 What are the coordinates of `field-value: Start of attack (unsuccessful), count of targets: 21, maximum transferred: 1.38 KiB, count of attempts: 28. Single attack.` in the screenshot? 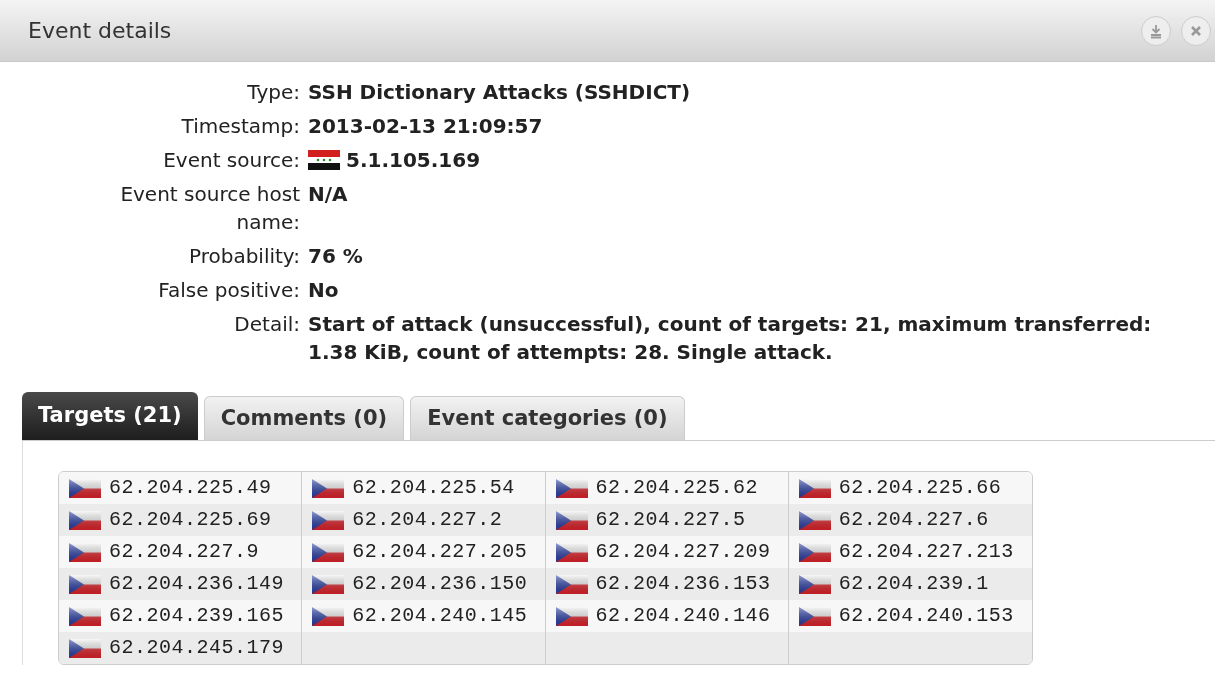 It's located at (730, 338).